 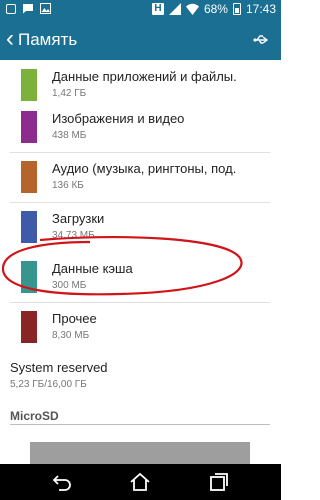 I want to click on back-icon, so click(x=62, y=482).